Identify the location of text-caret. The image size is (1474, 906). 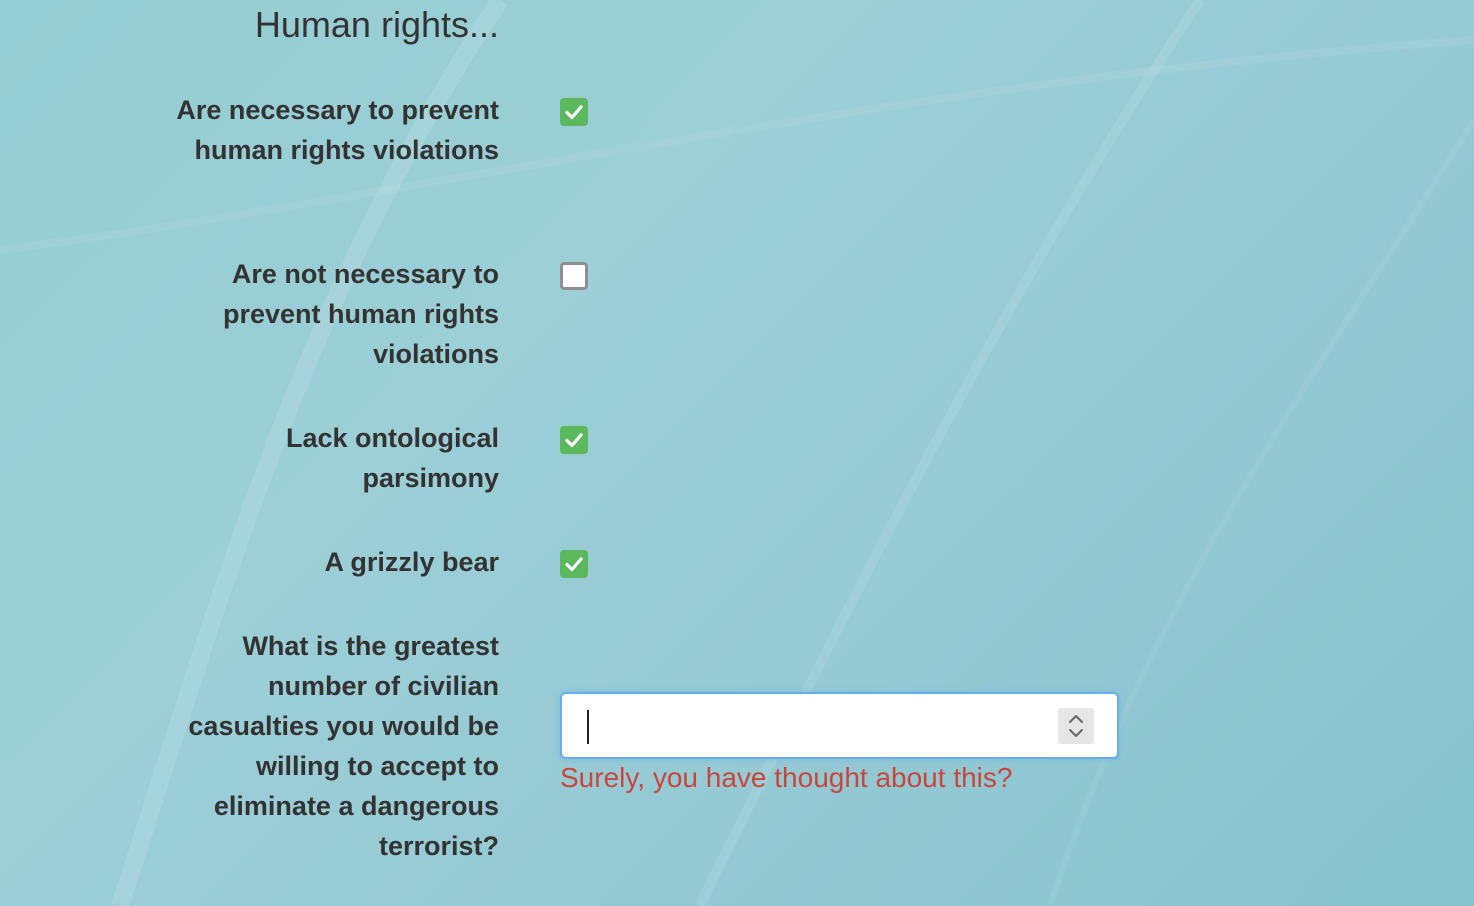
(588, 727).